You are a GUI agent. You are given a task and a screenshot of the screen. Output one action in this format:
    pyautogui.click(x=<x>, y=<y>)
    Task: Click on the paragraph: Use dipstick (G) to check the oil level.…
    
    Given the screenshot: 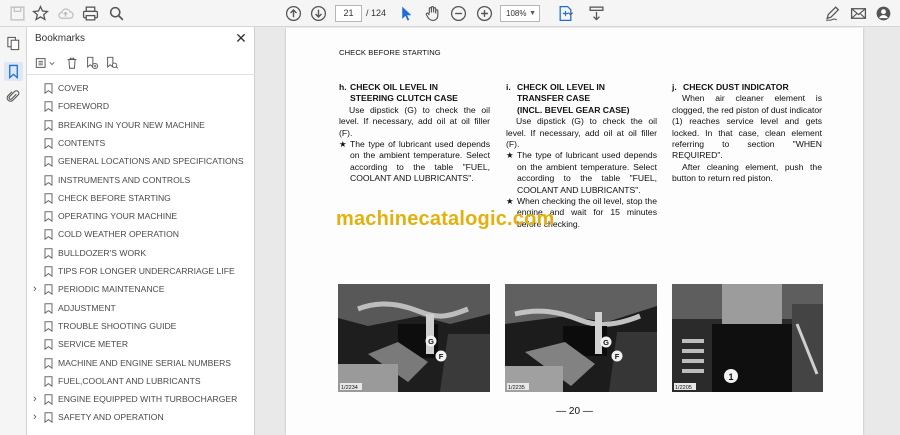 What is the action you would take?
    pyautogui.click(x=414, y=121)
    